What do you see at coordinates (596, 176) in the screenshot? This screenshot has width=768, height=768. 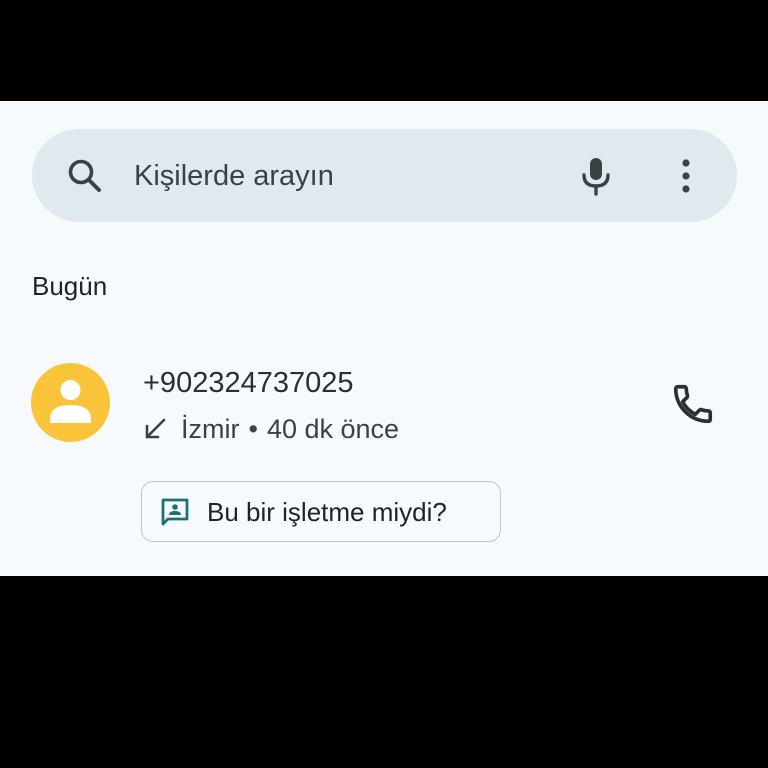 I see `mic-icon` at bounding box center [596, 176].